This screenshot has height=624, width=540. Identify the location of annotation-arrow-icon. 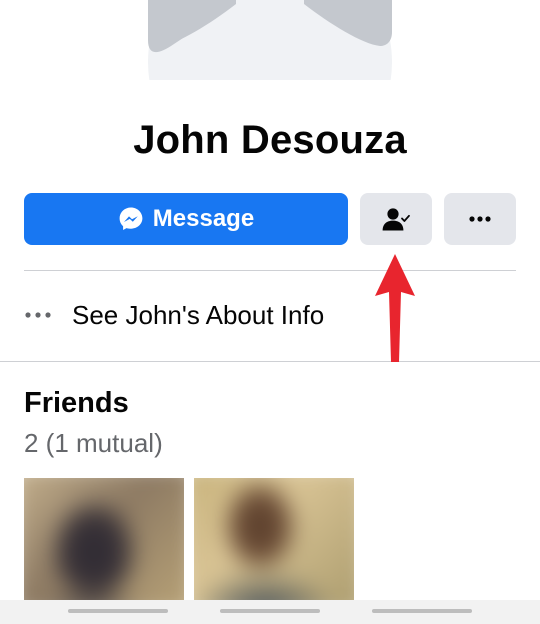
(395, 308).